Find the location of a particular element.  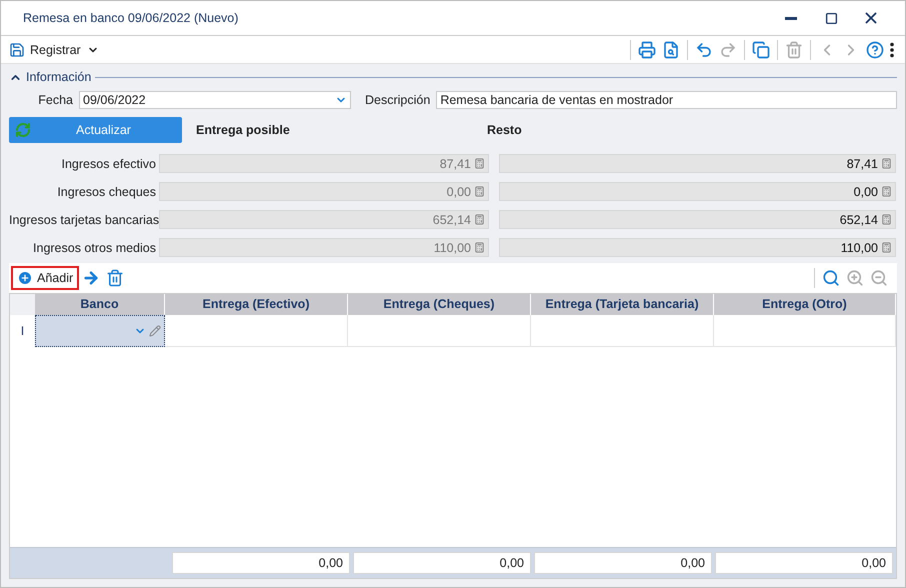

date-label: Fecha is located at coordinates (55, 100).